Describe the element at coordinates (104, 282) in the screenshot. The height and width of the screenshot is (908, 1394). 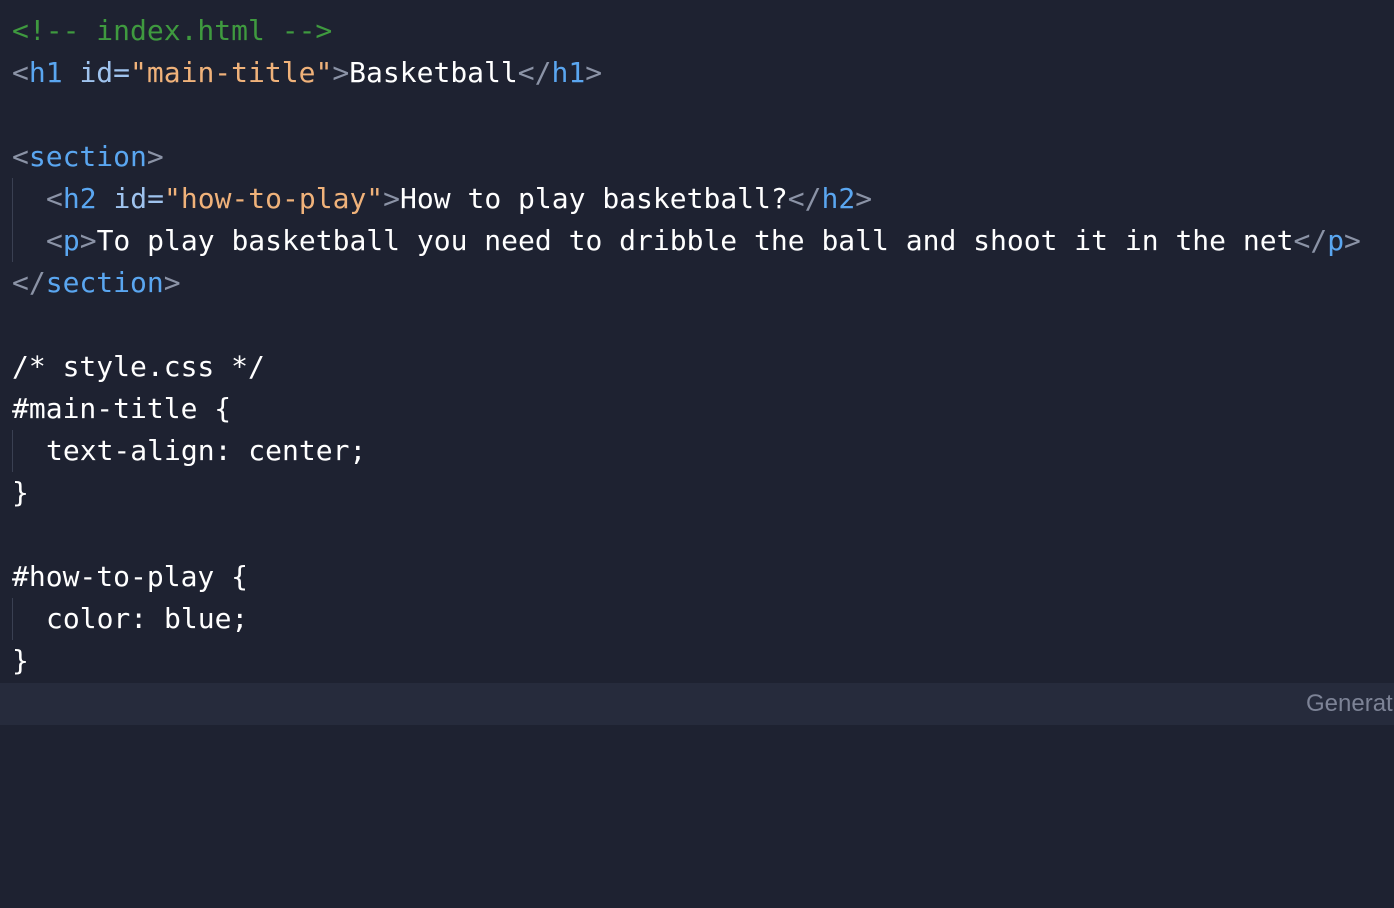
I see `section-close-tag-name: section` at that location.